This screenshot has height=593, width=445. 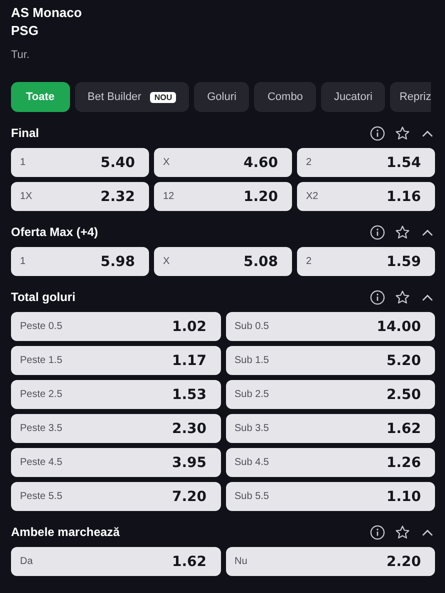 I want to click on odds-button: 12 1.20, so click(x=223, y=196).